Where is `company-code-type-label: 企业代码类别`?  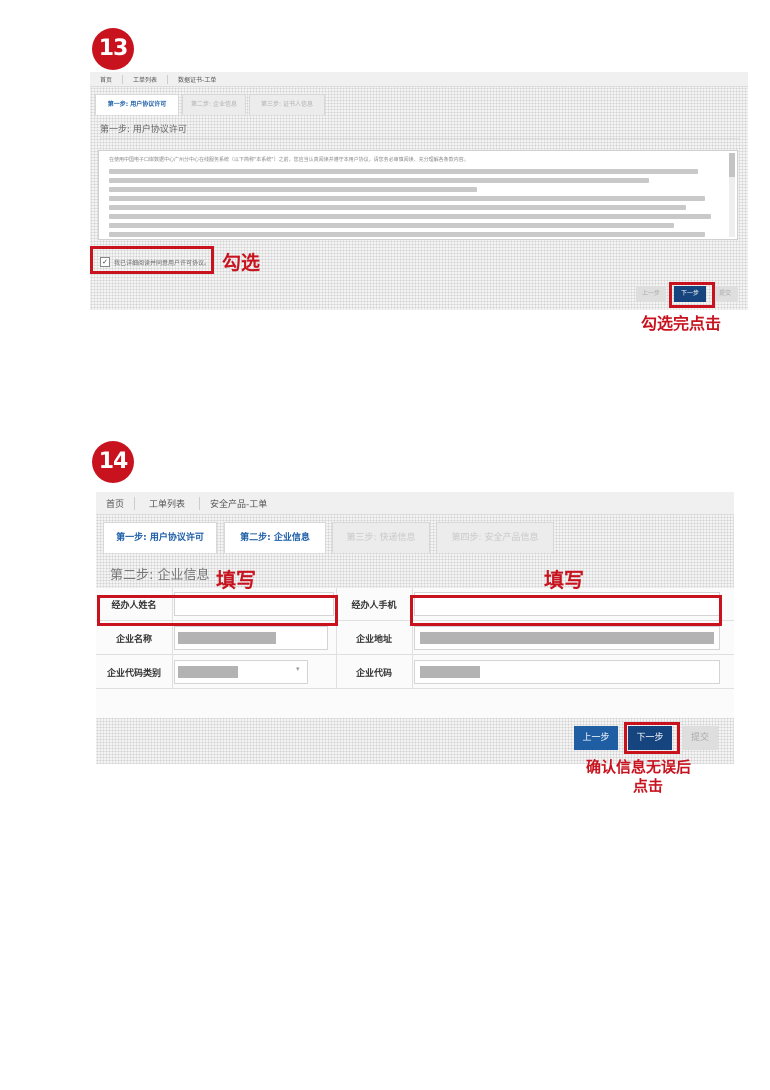 company-code-type-label: 企业代码类别 is located at coordinates (133, 674).